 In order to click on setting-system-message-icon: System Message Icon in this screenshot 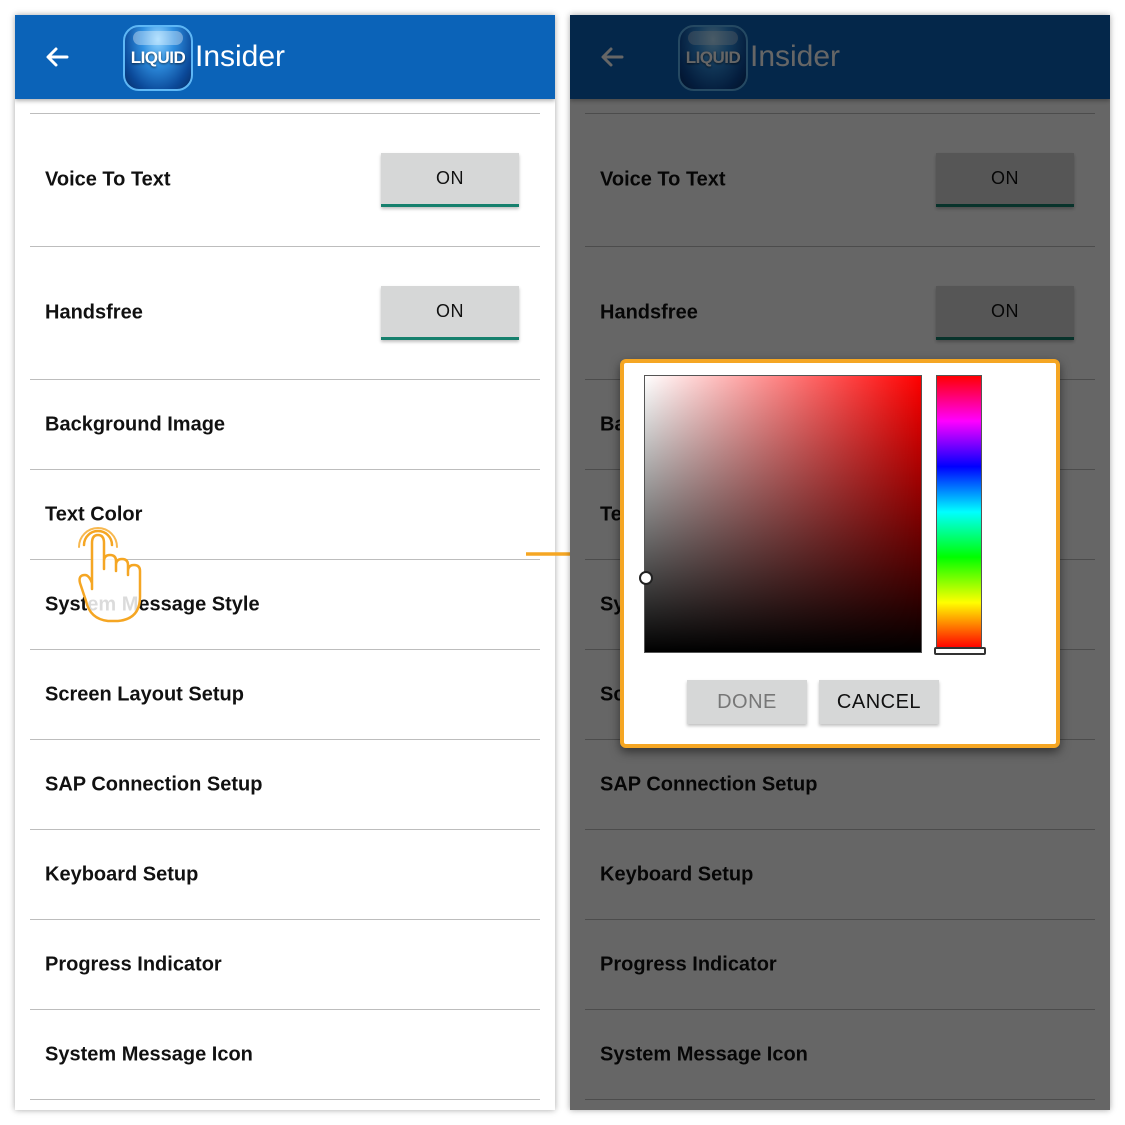, I will do `click(285, 1055)`.